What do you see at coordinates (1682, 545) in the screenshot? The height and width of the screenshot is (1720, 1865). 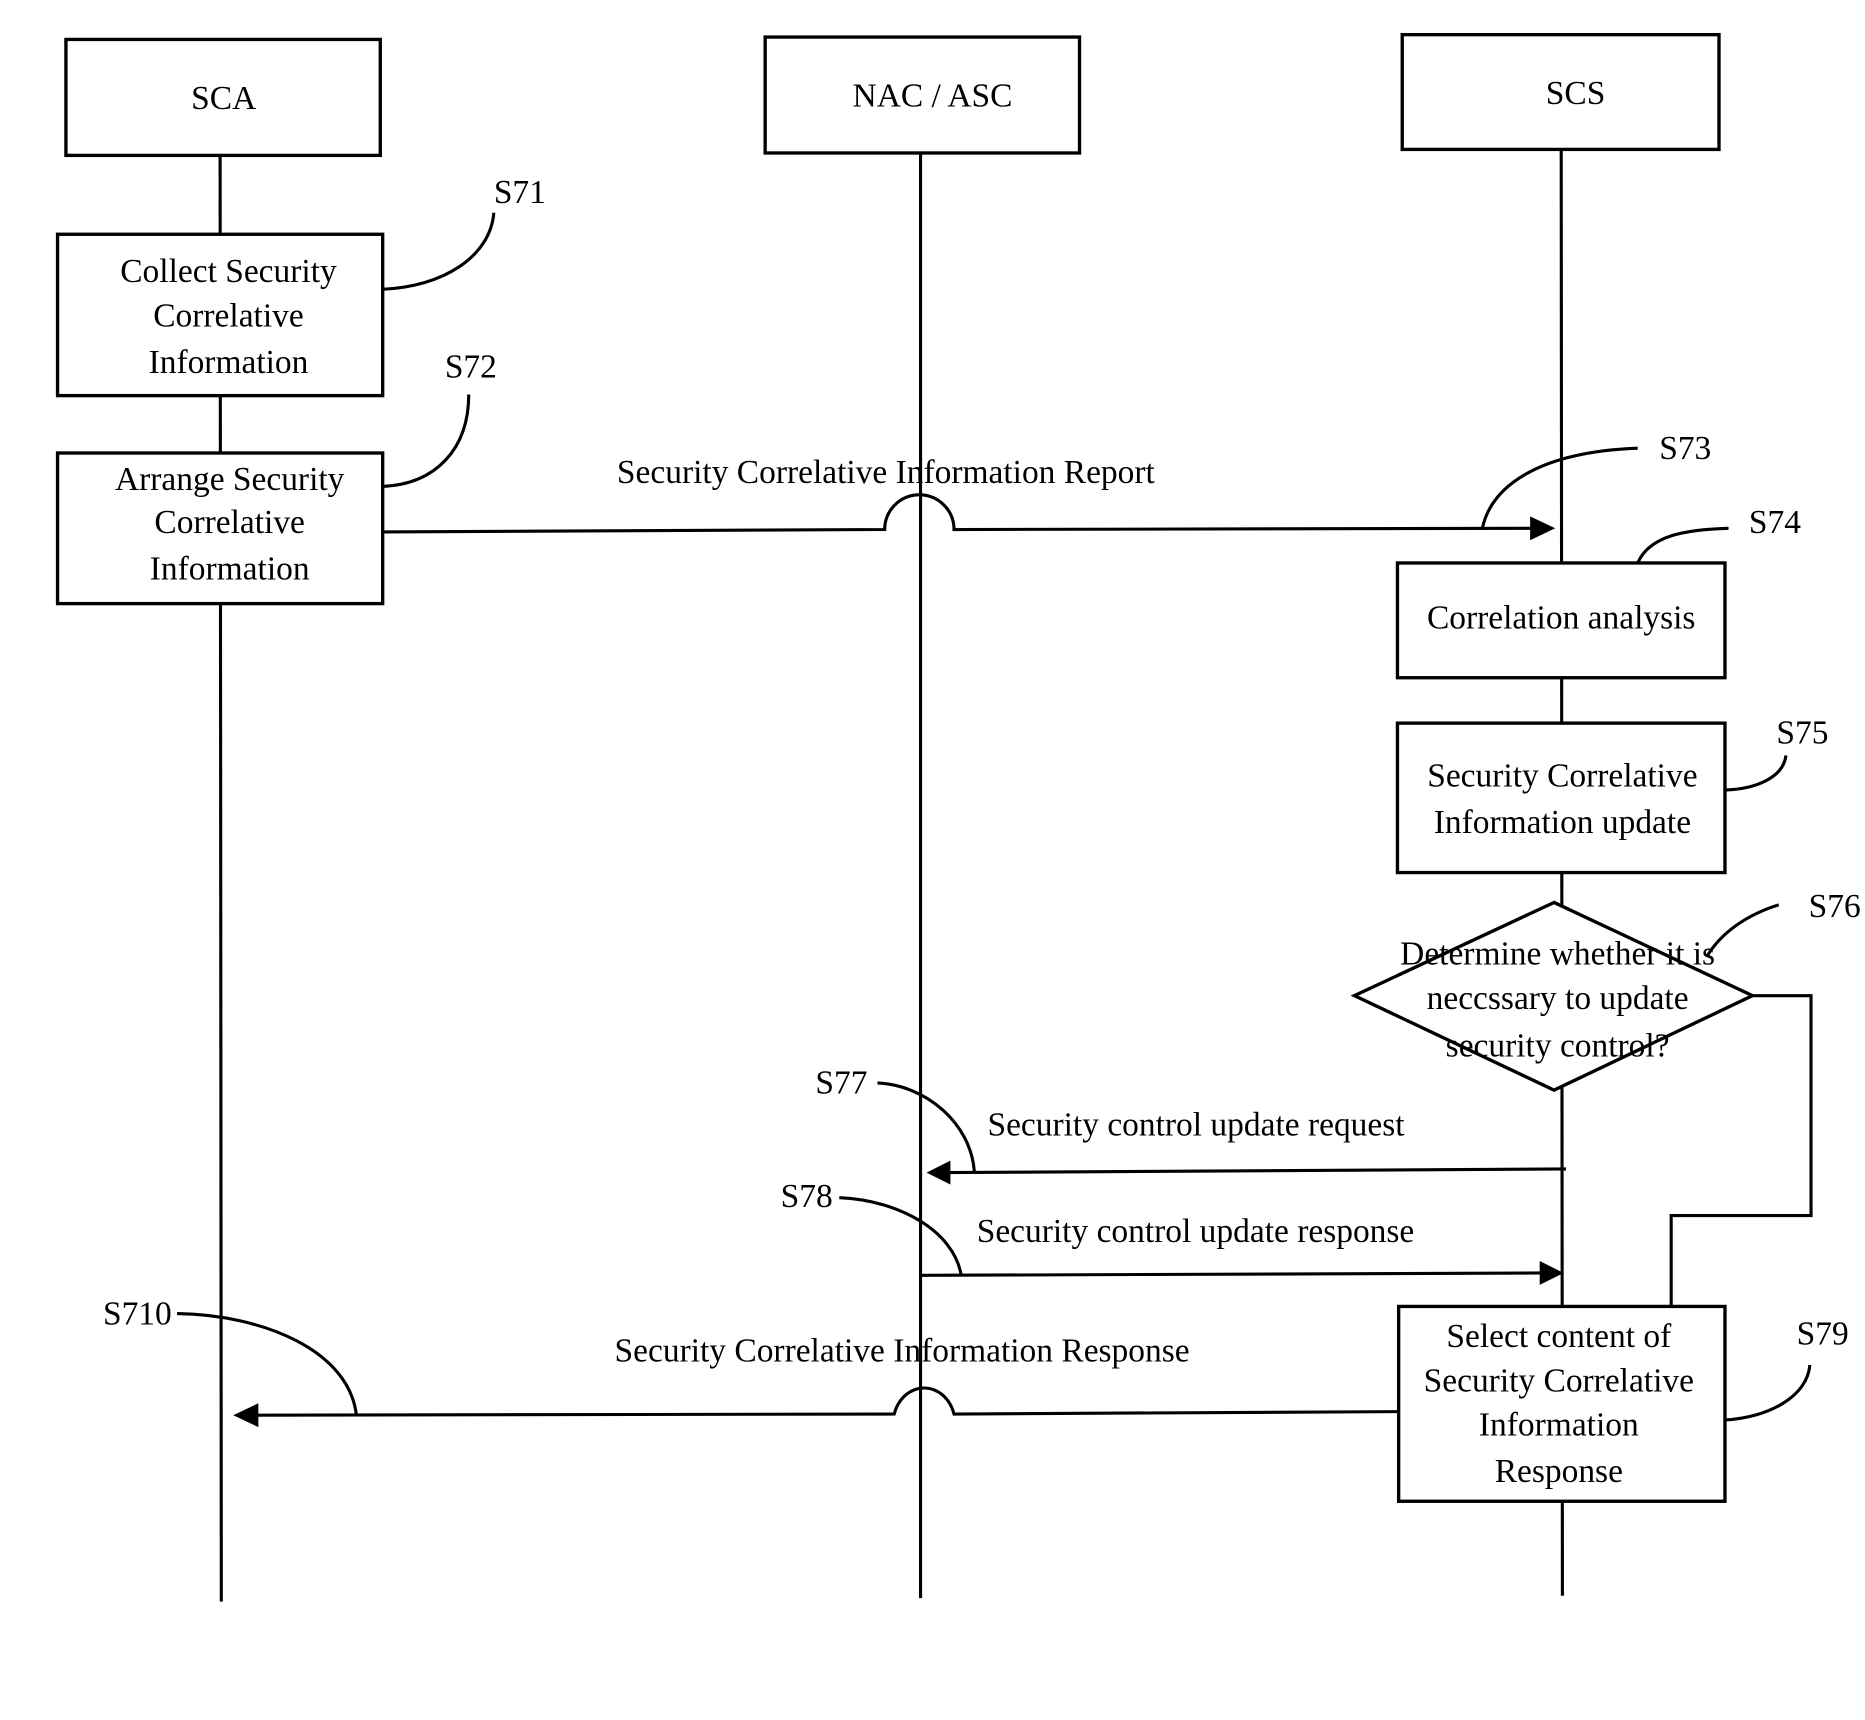 I see `callout-s74` at bounding box center [1682, 545].